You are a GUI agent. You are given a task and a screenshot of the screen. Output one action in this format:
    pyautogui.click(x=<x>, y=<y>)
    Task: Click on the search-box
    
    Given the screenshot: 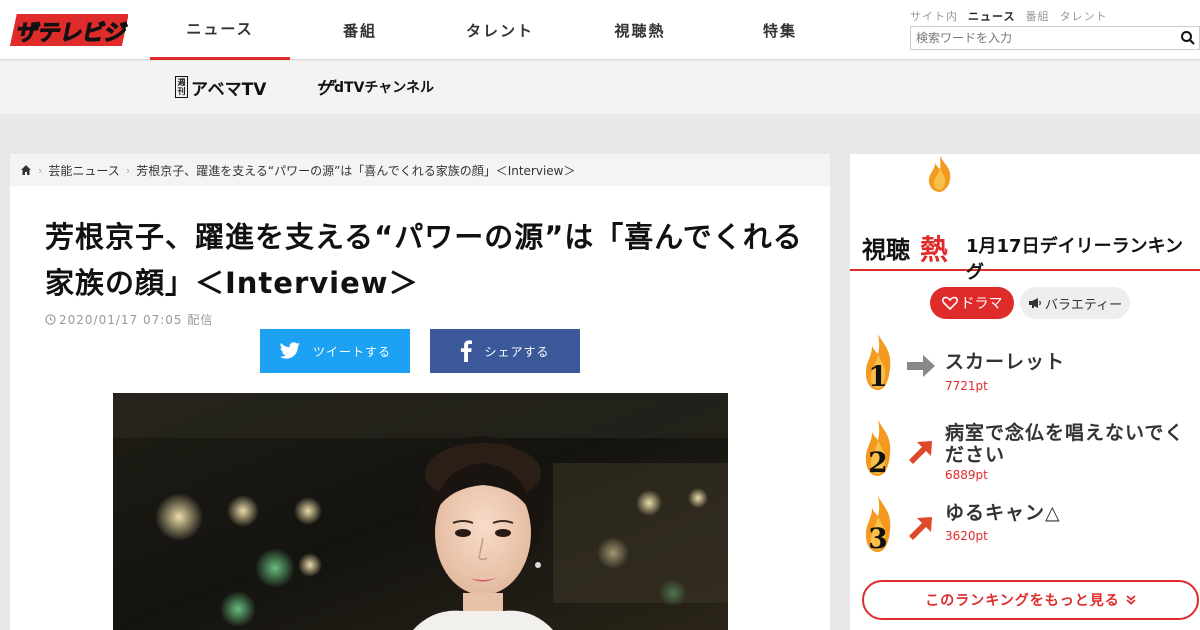 What is the action you would take?
    pyautogui.click(x=1055, y=38)
    